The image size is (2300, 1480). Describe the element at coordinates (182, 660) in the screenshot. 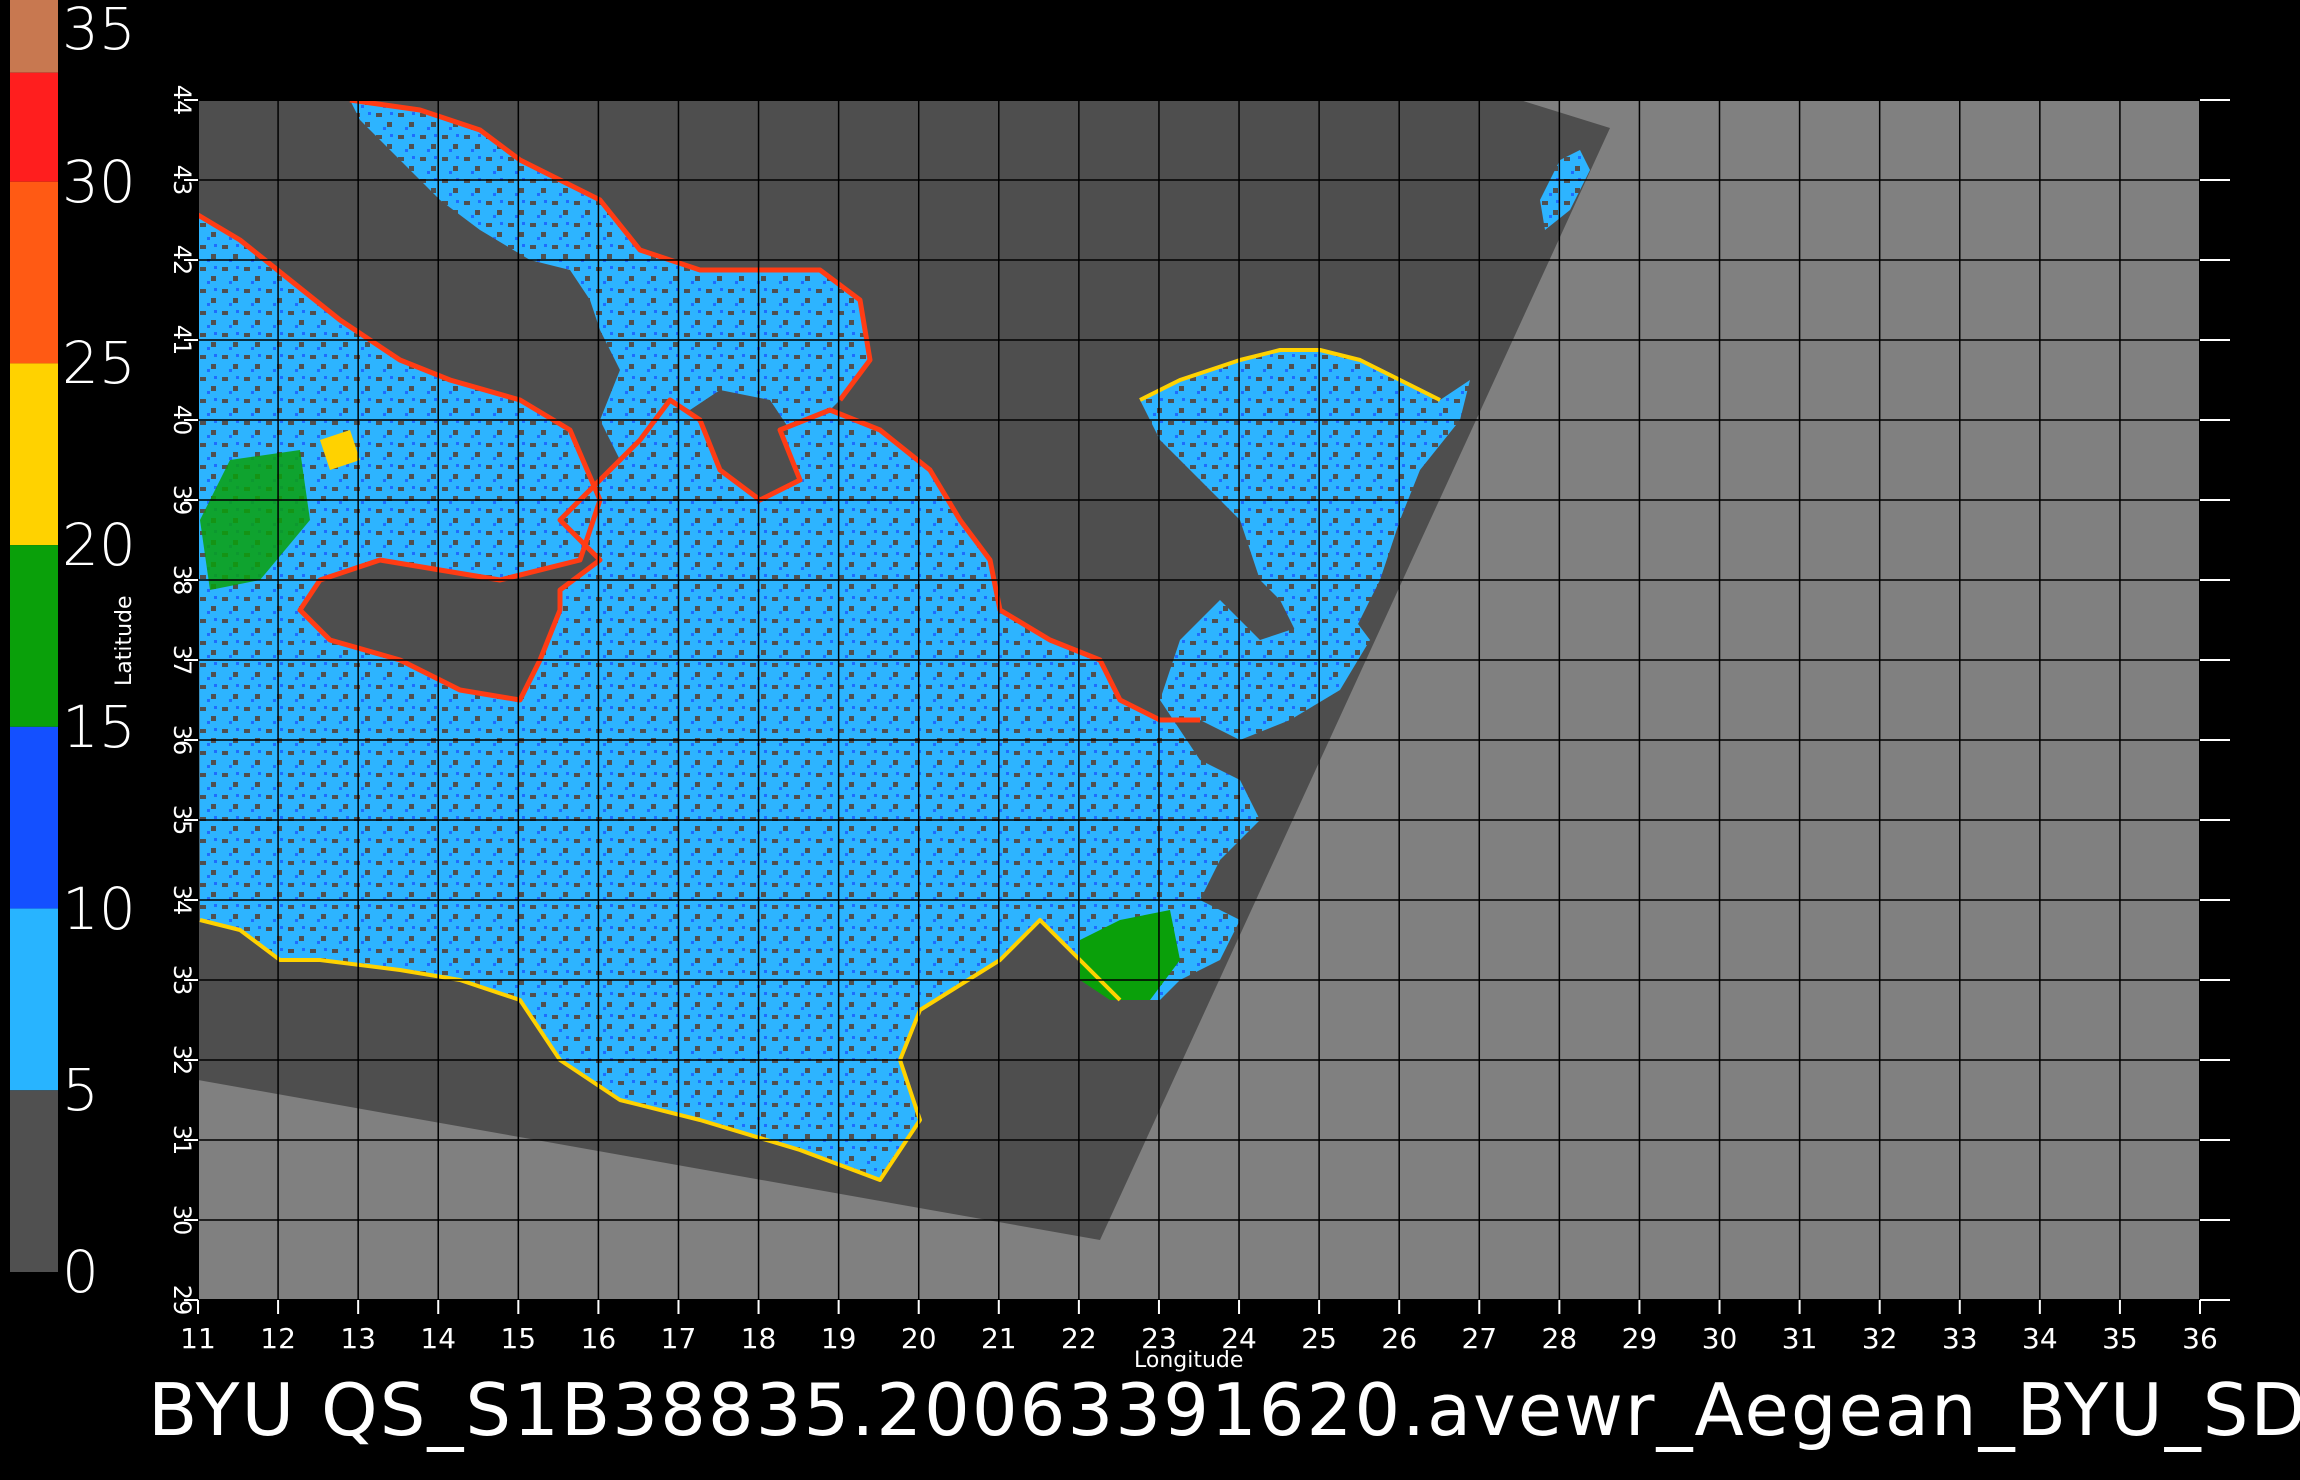

I see `y-tick-label: 37` at that location.